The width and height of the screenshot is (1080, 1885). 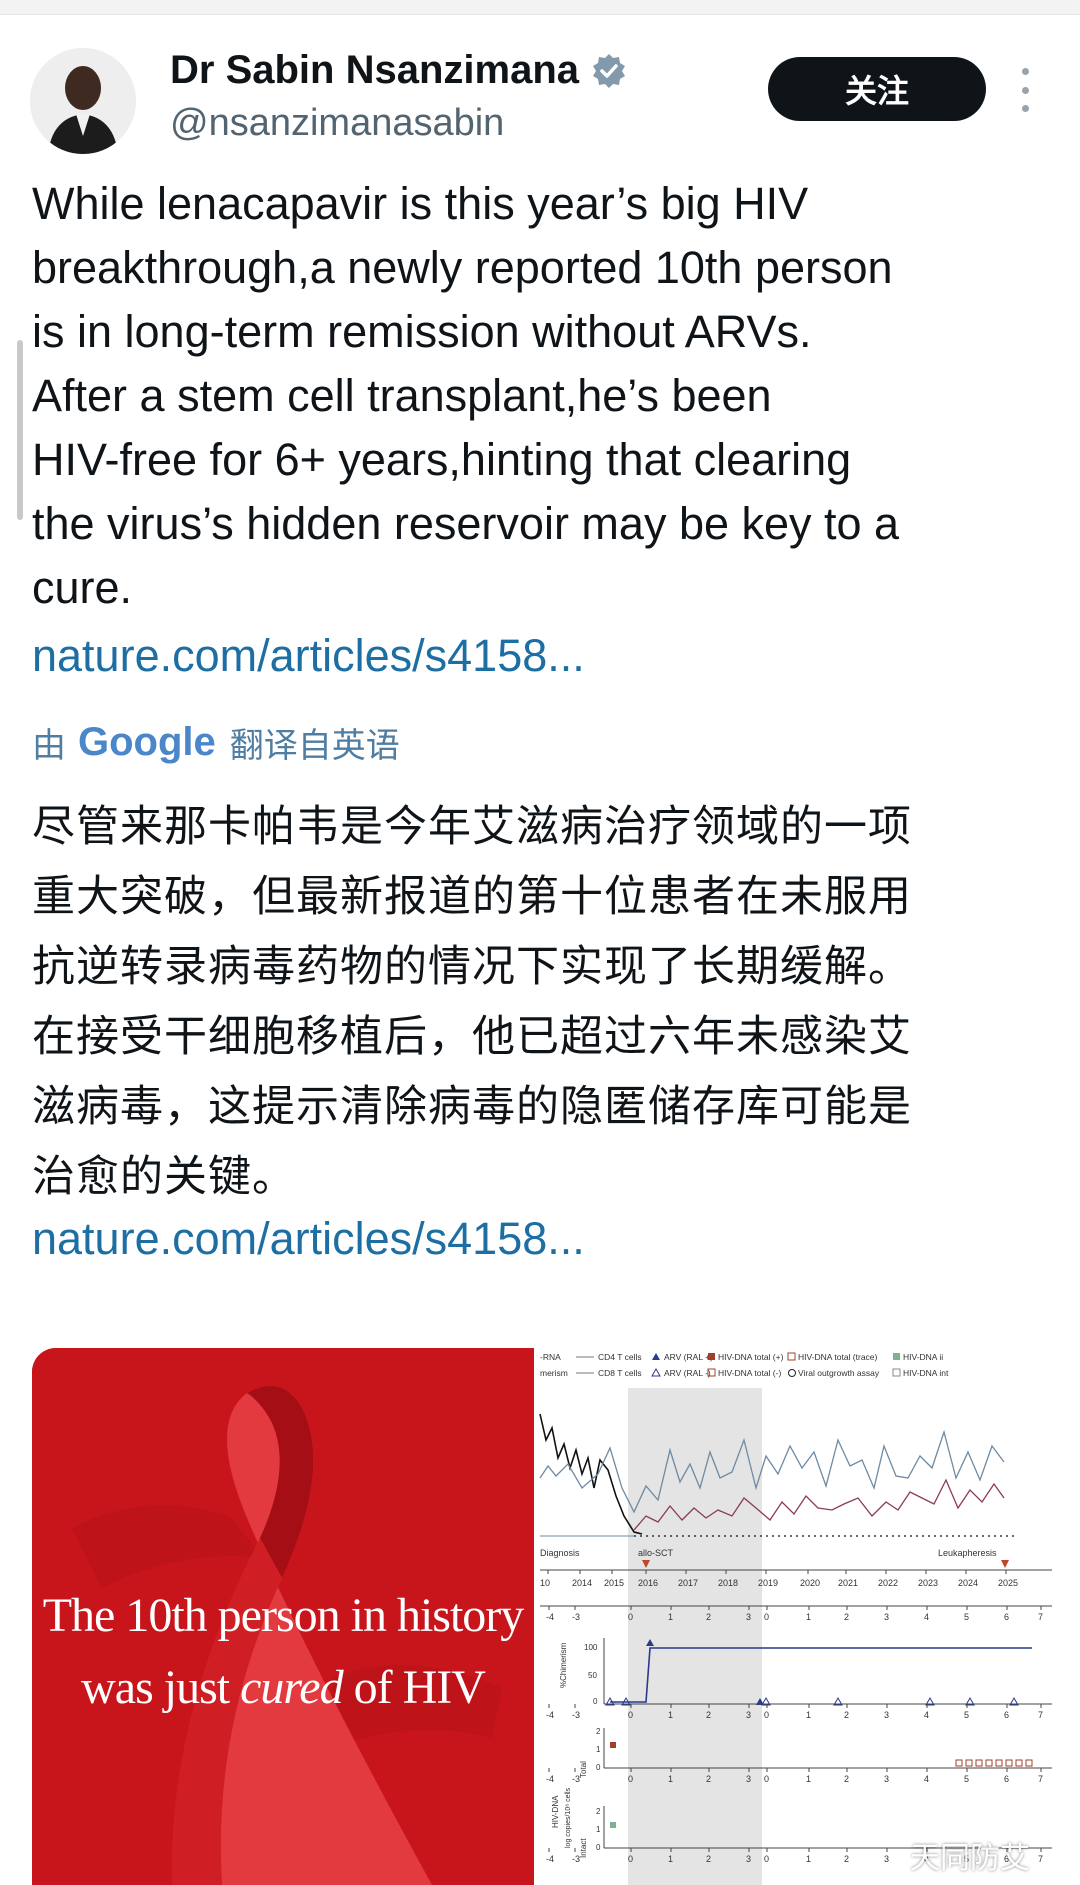 What do you see at coordinates (749, 1373) in the screenshot?
I see `legend-item: HIV-DNA total (-)` at bounding box center [749, 1373].